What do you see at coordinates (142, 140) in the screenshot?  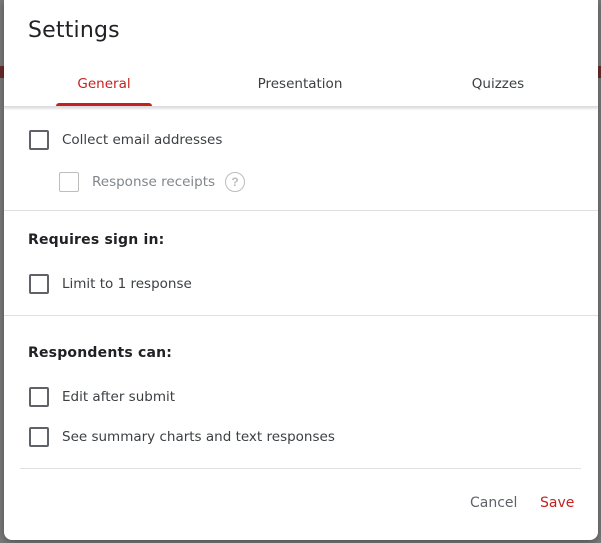 I see `collect-email-label: Collect email addresses` at bounding box center [142, 140].